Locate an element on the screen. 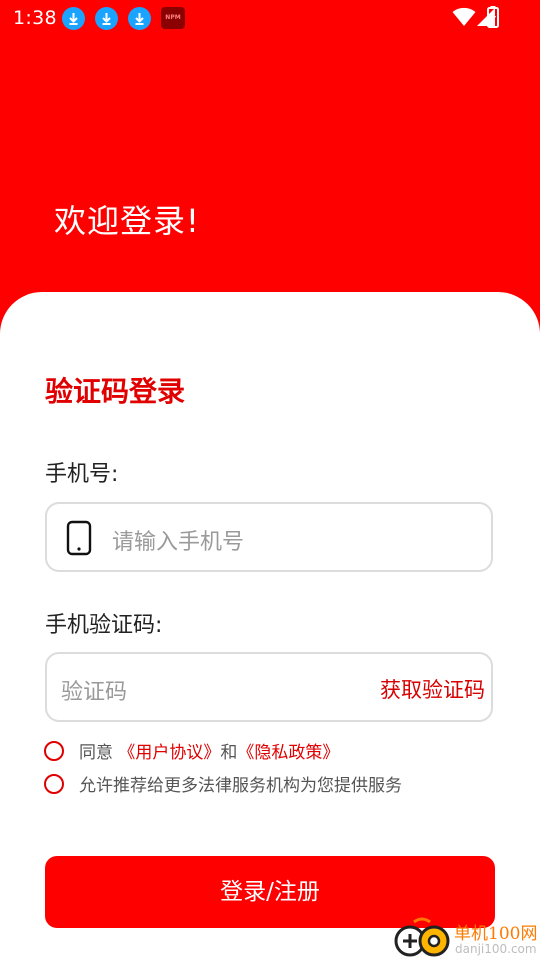 The height and width of the screenshot is (963, 540). status-time: 1:38 is located at coordinates (35, 18).